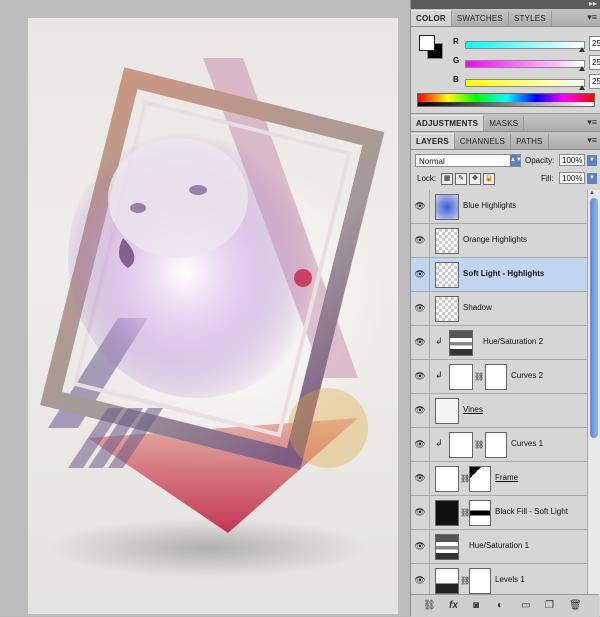  Describe the element at coordinates (592, 160) in the screenshot. I see `opacity-arrow-icon: ▼` at that location.